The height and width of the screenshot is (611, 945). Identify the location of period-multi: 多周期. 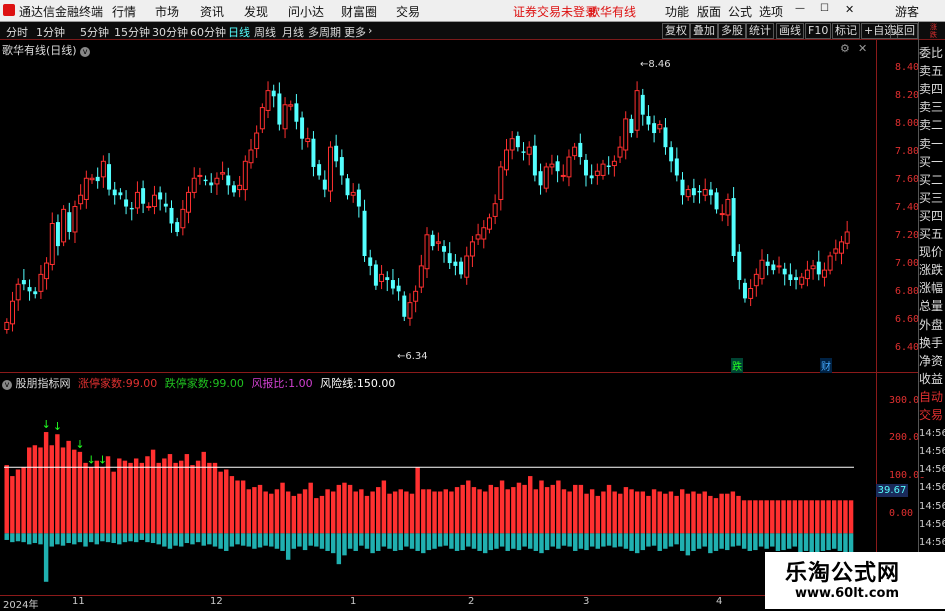
(324, 32).